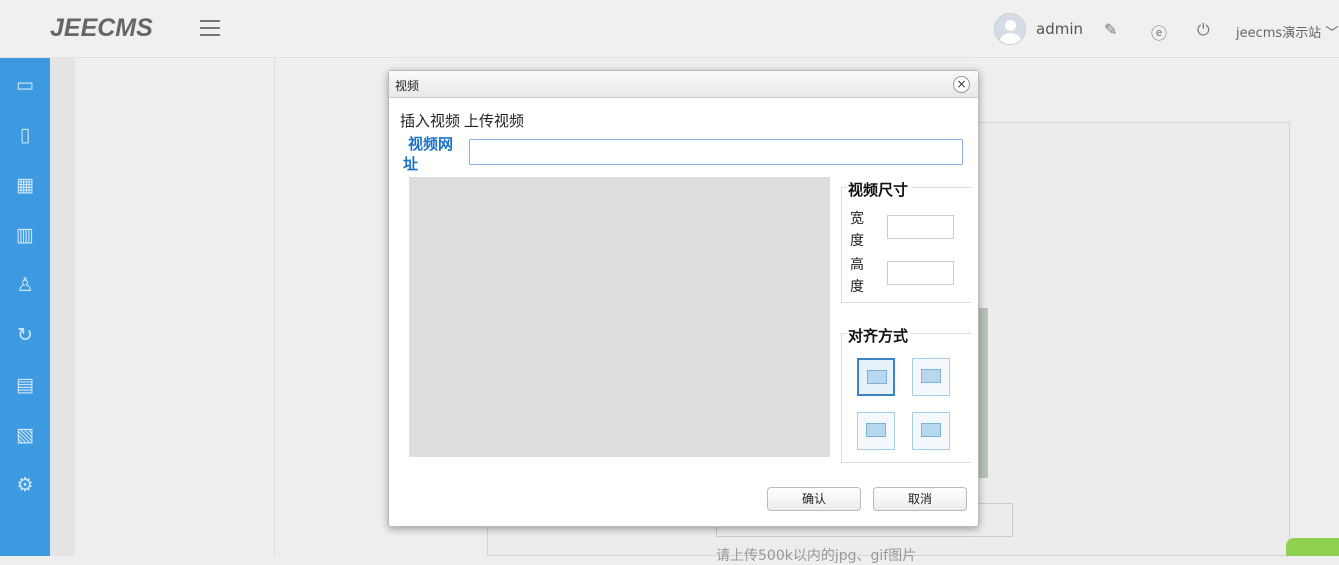 The image size is (1339, 565). What do you see at coordinates (816, 556) in the screenshot?
I see `upload-hint: 请上传500k以内的jpg、gif图片` at bounding box center [816, 556].